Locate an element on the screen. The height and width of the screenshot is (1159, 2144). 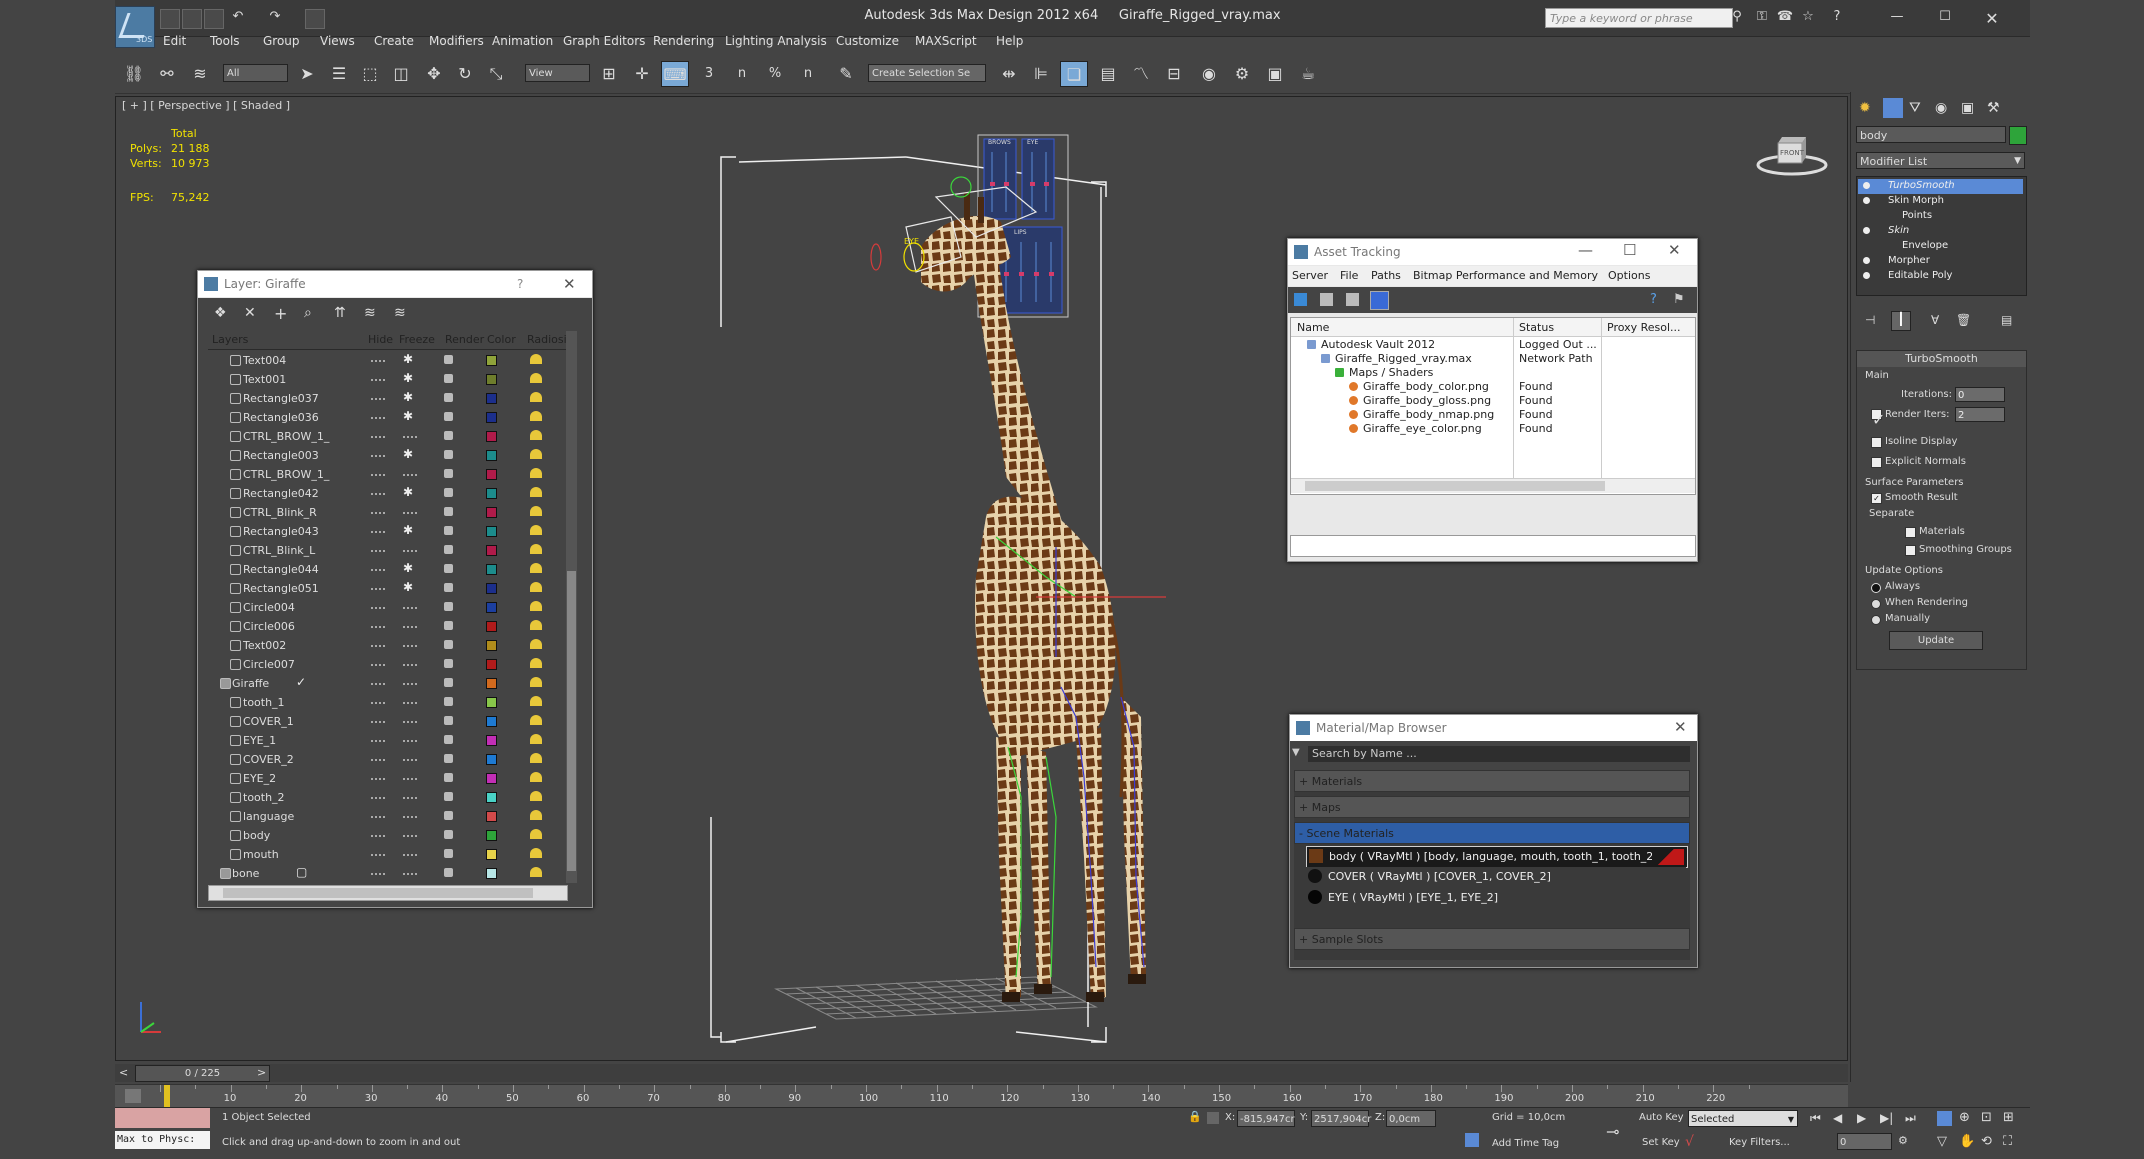
y-coordinate-field: 2517,904cr is located at coordinates (1341, 1118).